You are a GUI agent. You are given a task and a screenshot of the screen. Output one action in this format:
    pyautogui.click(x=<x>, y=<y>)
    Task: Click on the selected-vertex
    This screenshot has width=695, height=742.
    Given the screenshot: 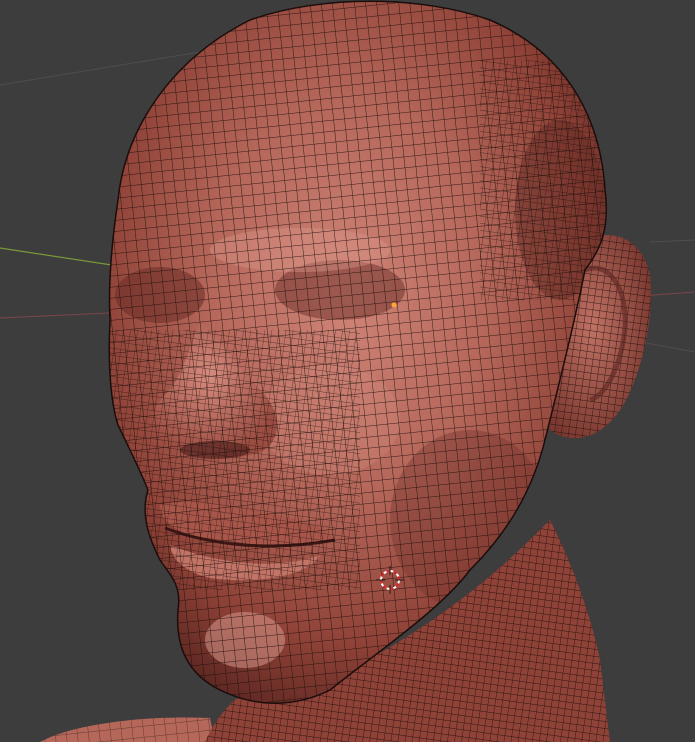 What is the action you would take?
    pyautogui.click(x=394, y=305)
    